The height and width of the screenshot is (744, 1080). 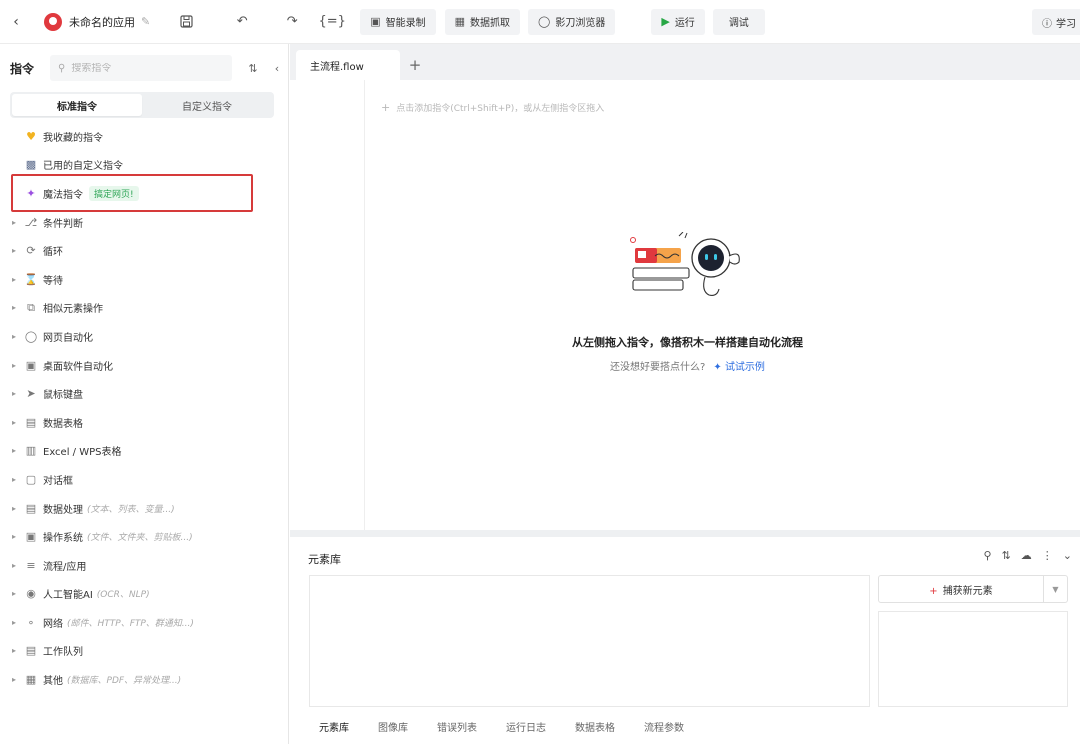 What do you see at coordinates (144, 479) in the screenshot?
I see `instruction-group: ▸ ▢ 对话框` at bounding box center [144, 479].